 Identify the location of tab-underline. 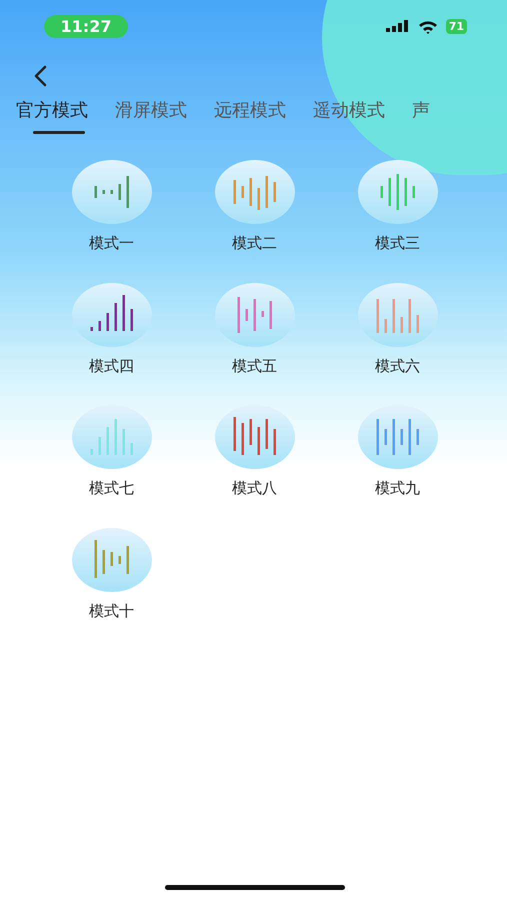
(59, 132).